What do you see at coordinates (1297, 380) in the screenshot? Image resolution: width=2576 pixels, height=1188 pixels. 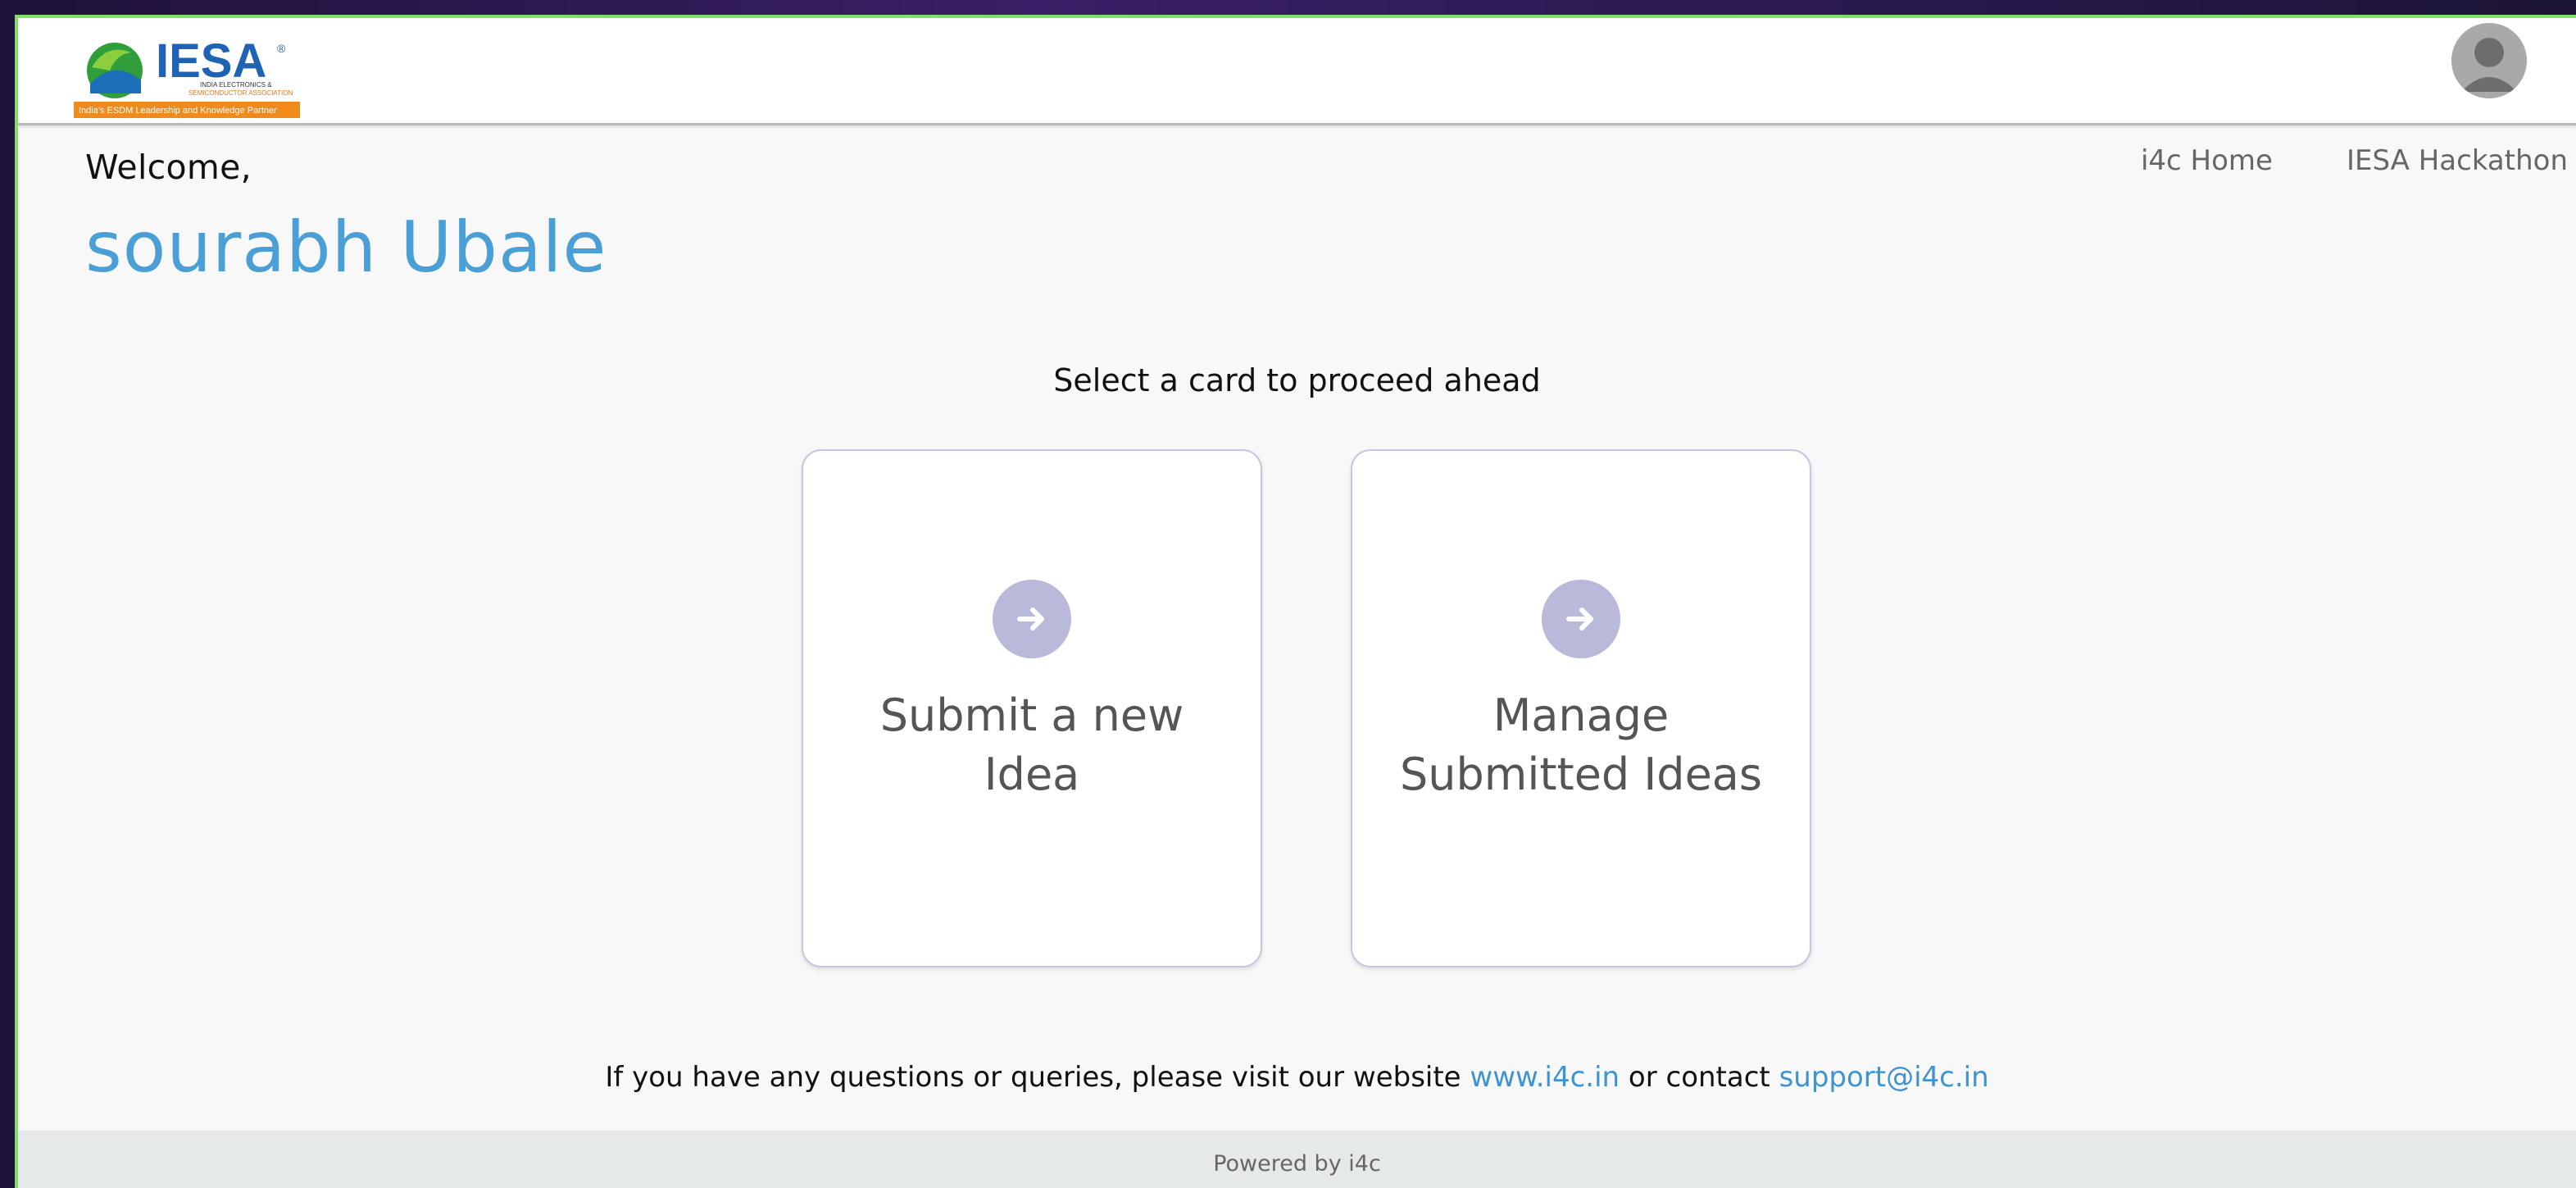 I see `select-card-prompt: Select a card to proceed ahead` at bounding box center [1297, 380].